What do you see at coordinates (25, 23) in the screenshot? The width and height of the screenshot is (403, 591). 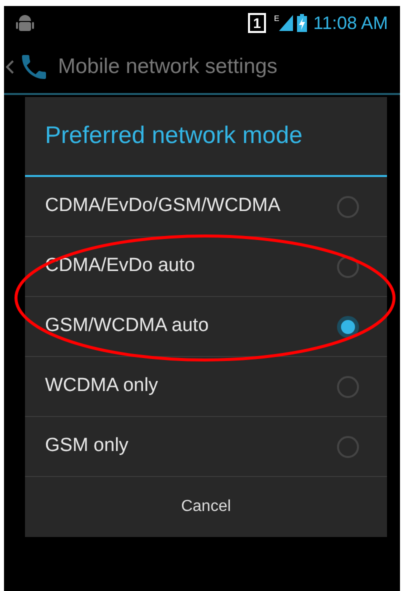 I see `android-robot-icon` at bounding box center [25, 23].